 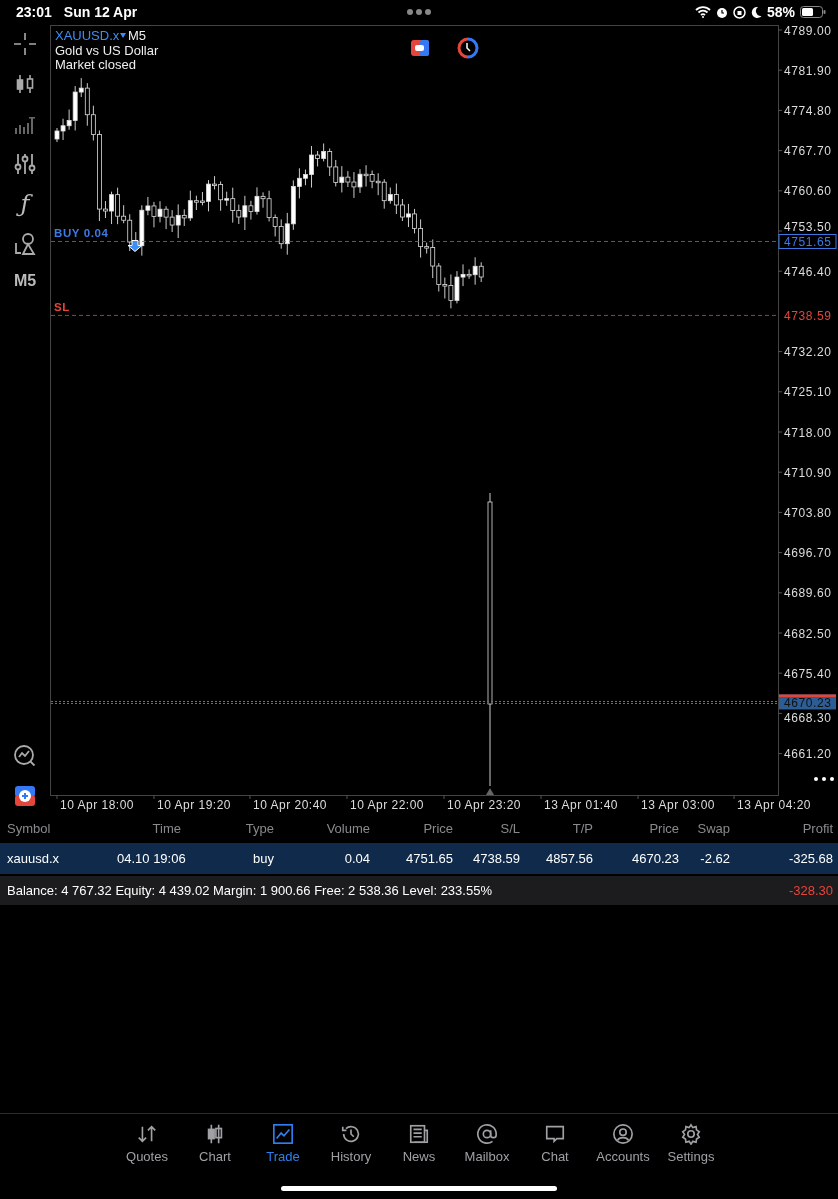 What do you see at coordinates (655, 858) in the screenshot?
I see `table-cell-text: 4670.23` at bounding box center [655, 858].